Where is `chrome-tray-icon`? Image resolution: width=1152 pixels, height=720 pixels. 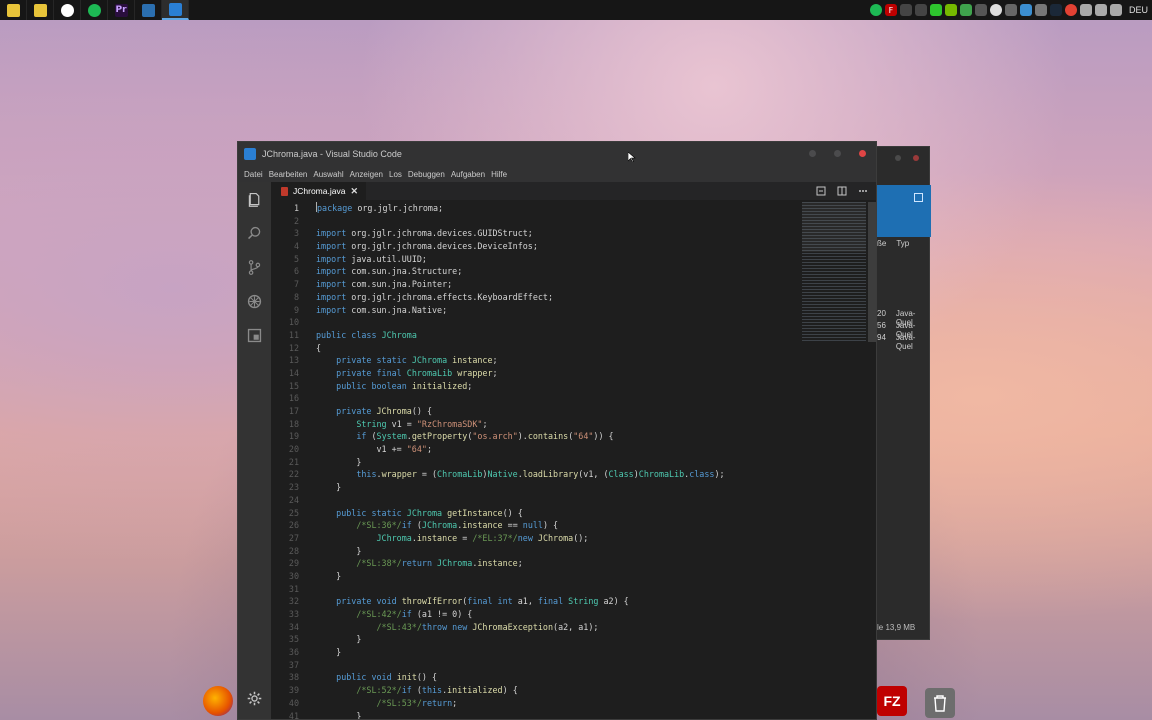 chrome-tray-icon is located at coordinates (1070, 10).